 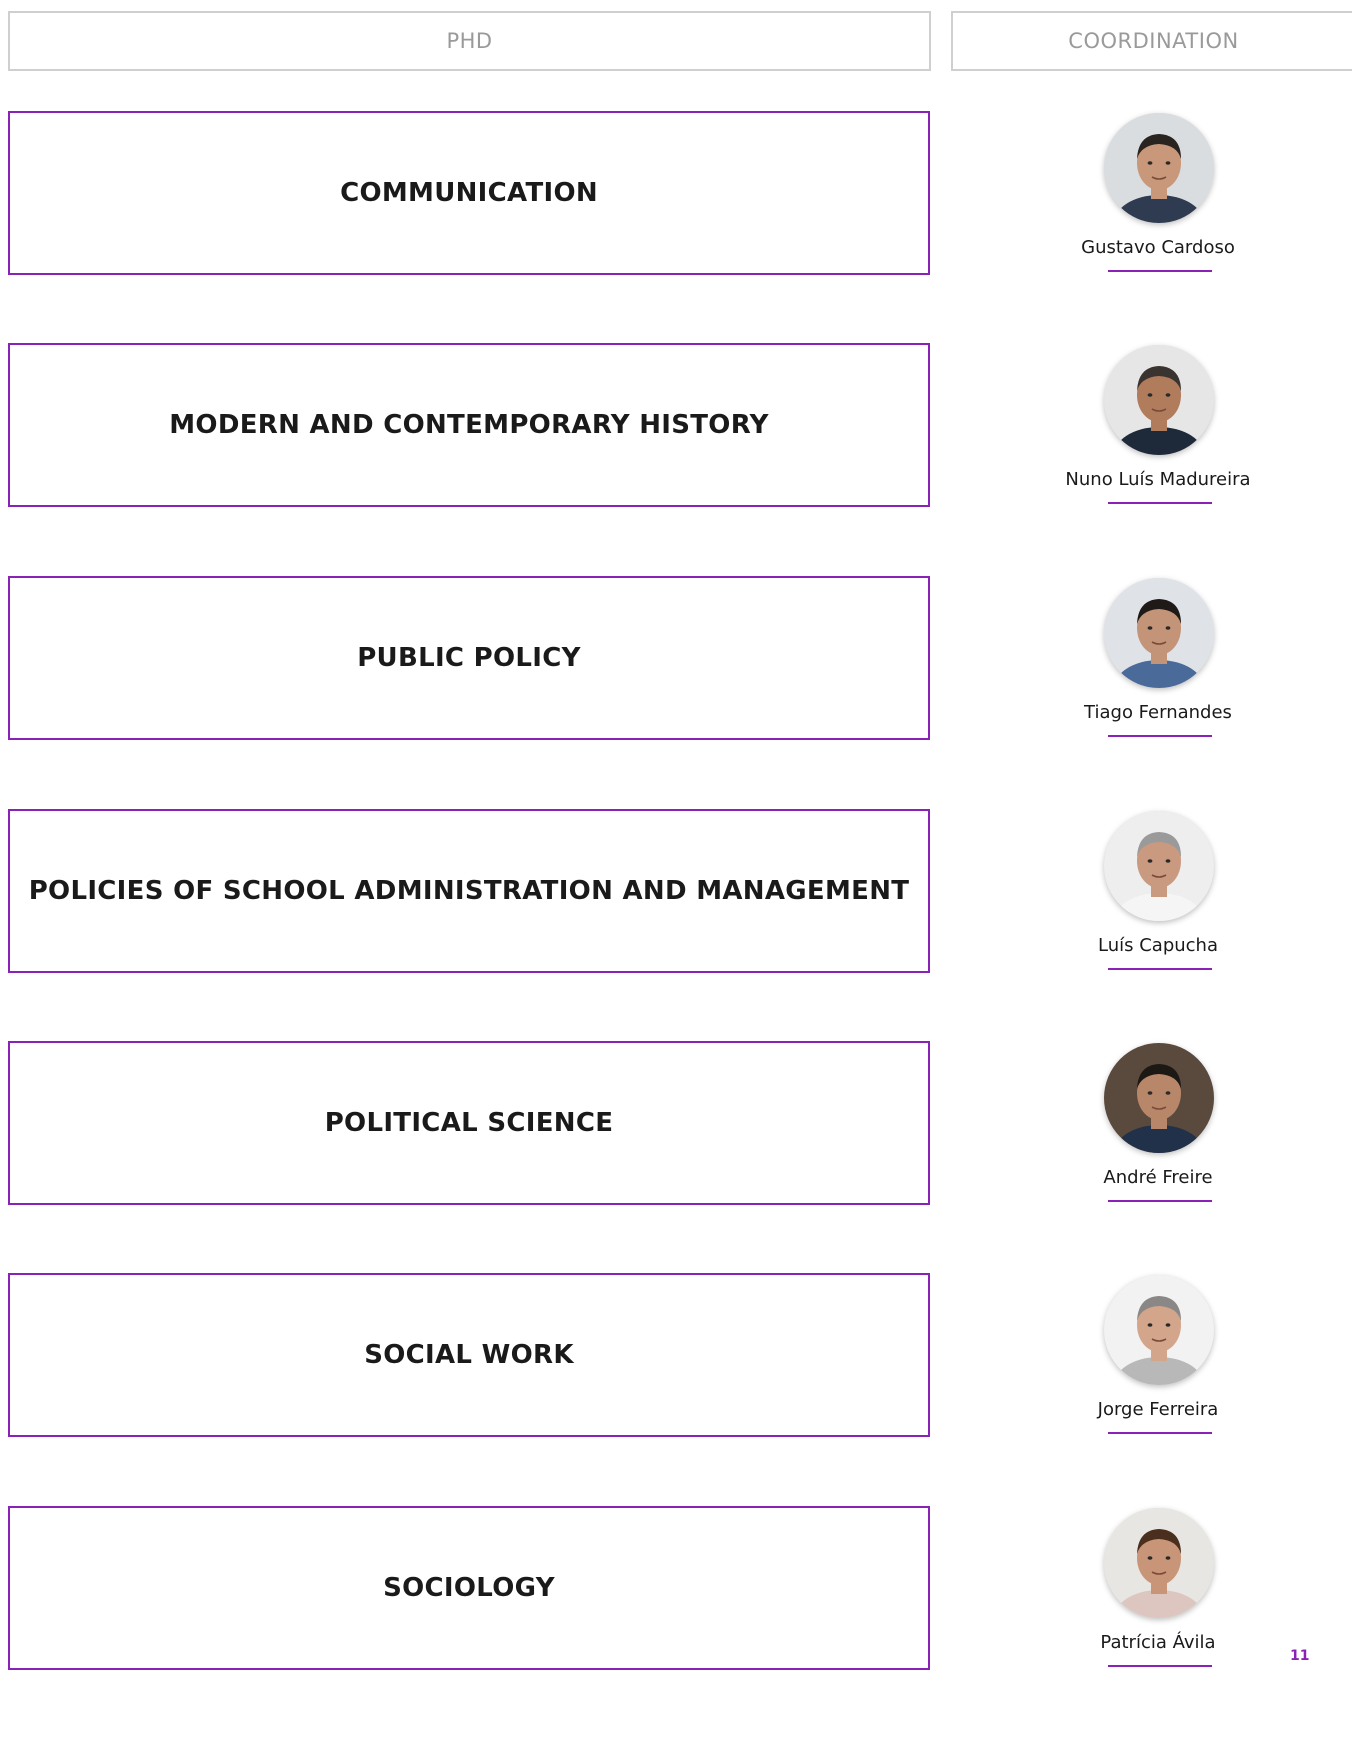 I want to click on program-title: MODERN AND CONTEMPORARY HISTORY, so click(x=469, y=425).